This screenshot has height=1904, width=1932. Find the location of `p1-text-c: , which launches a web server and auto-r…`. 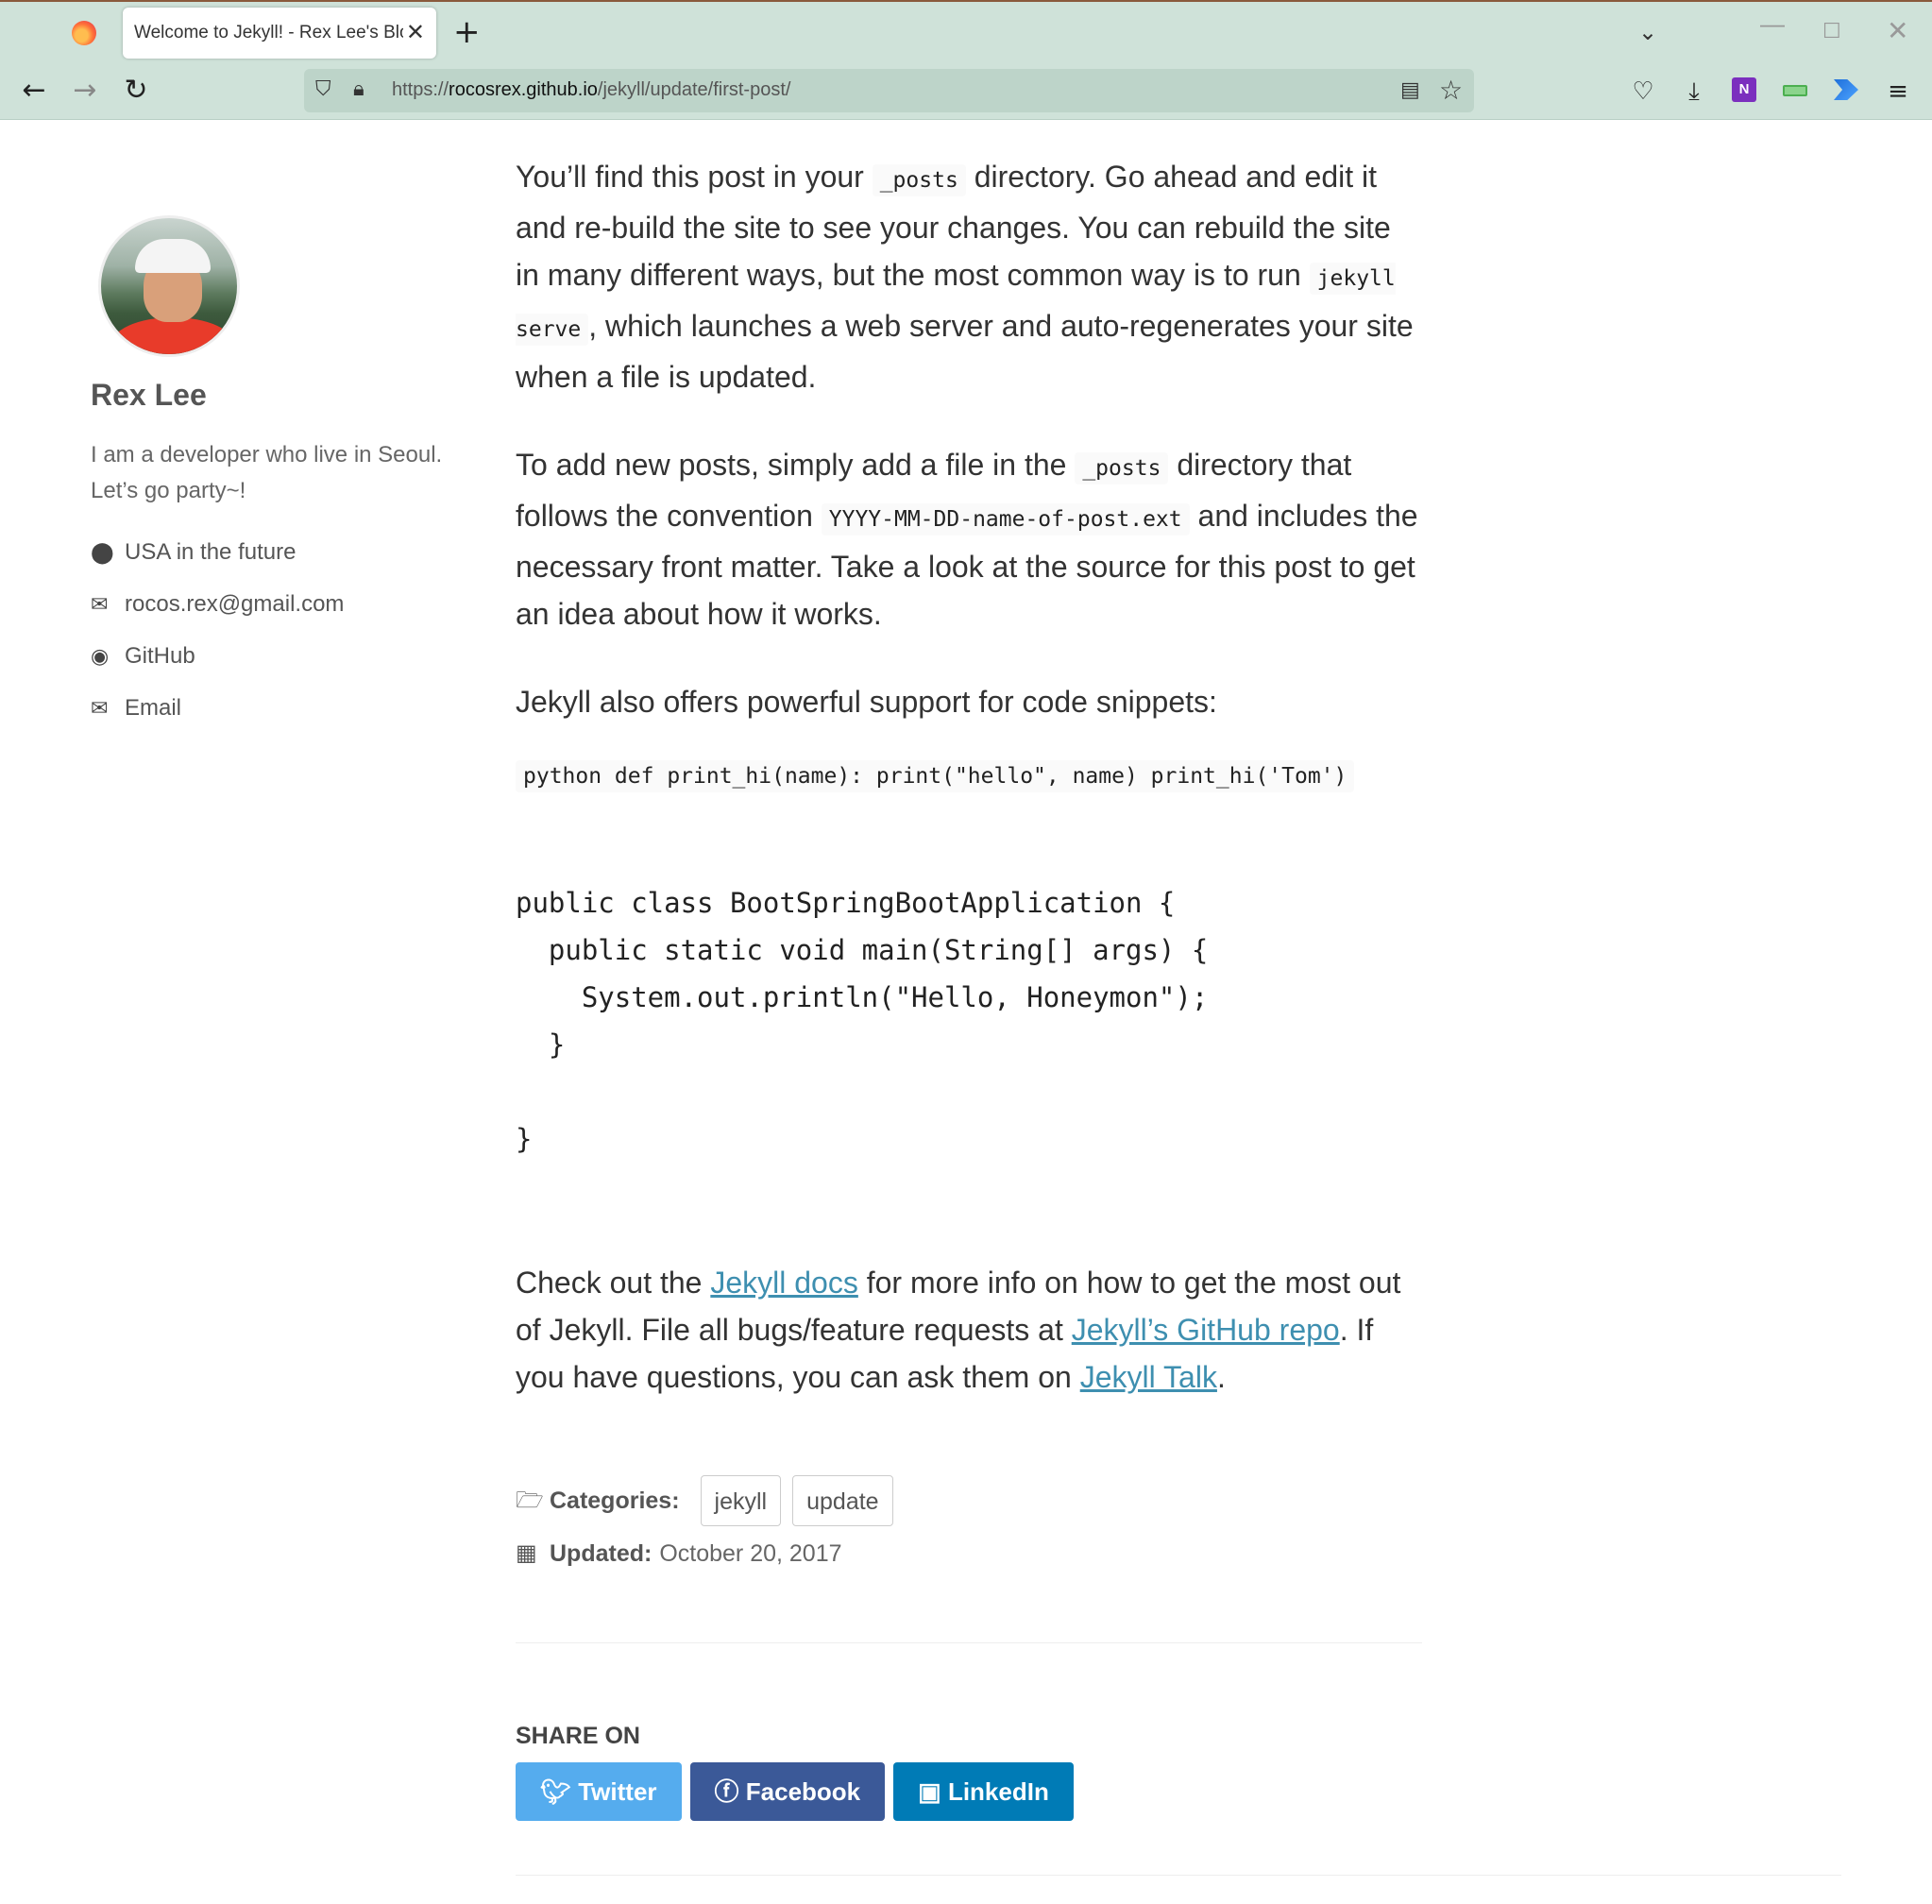

p1-text-c: , which launches a web server and auto-r… is located at coordinates (965, 351).